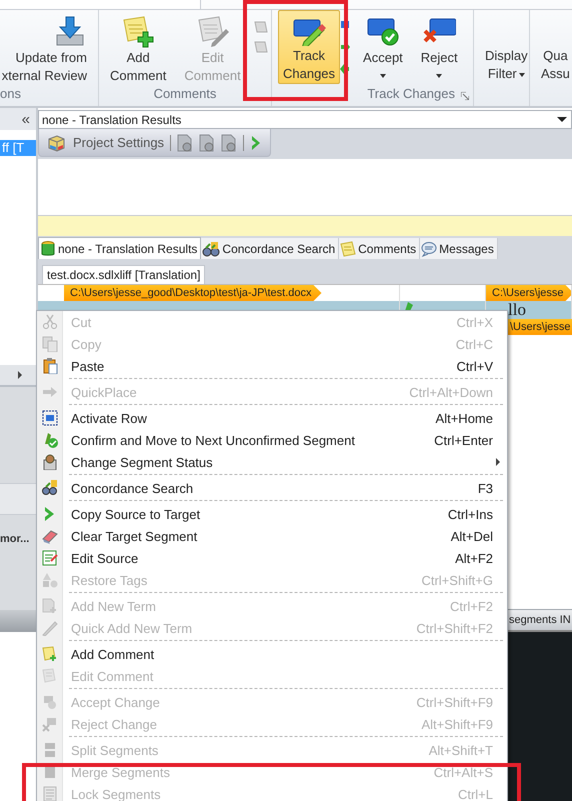 The height and width of the screenshot is (801, 572). I want to click on ribbon-button: Accept, so click(383, 47).